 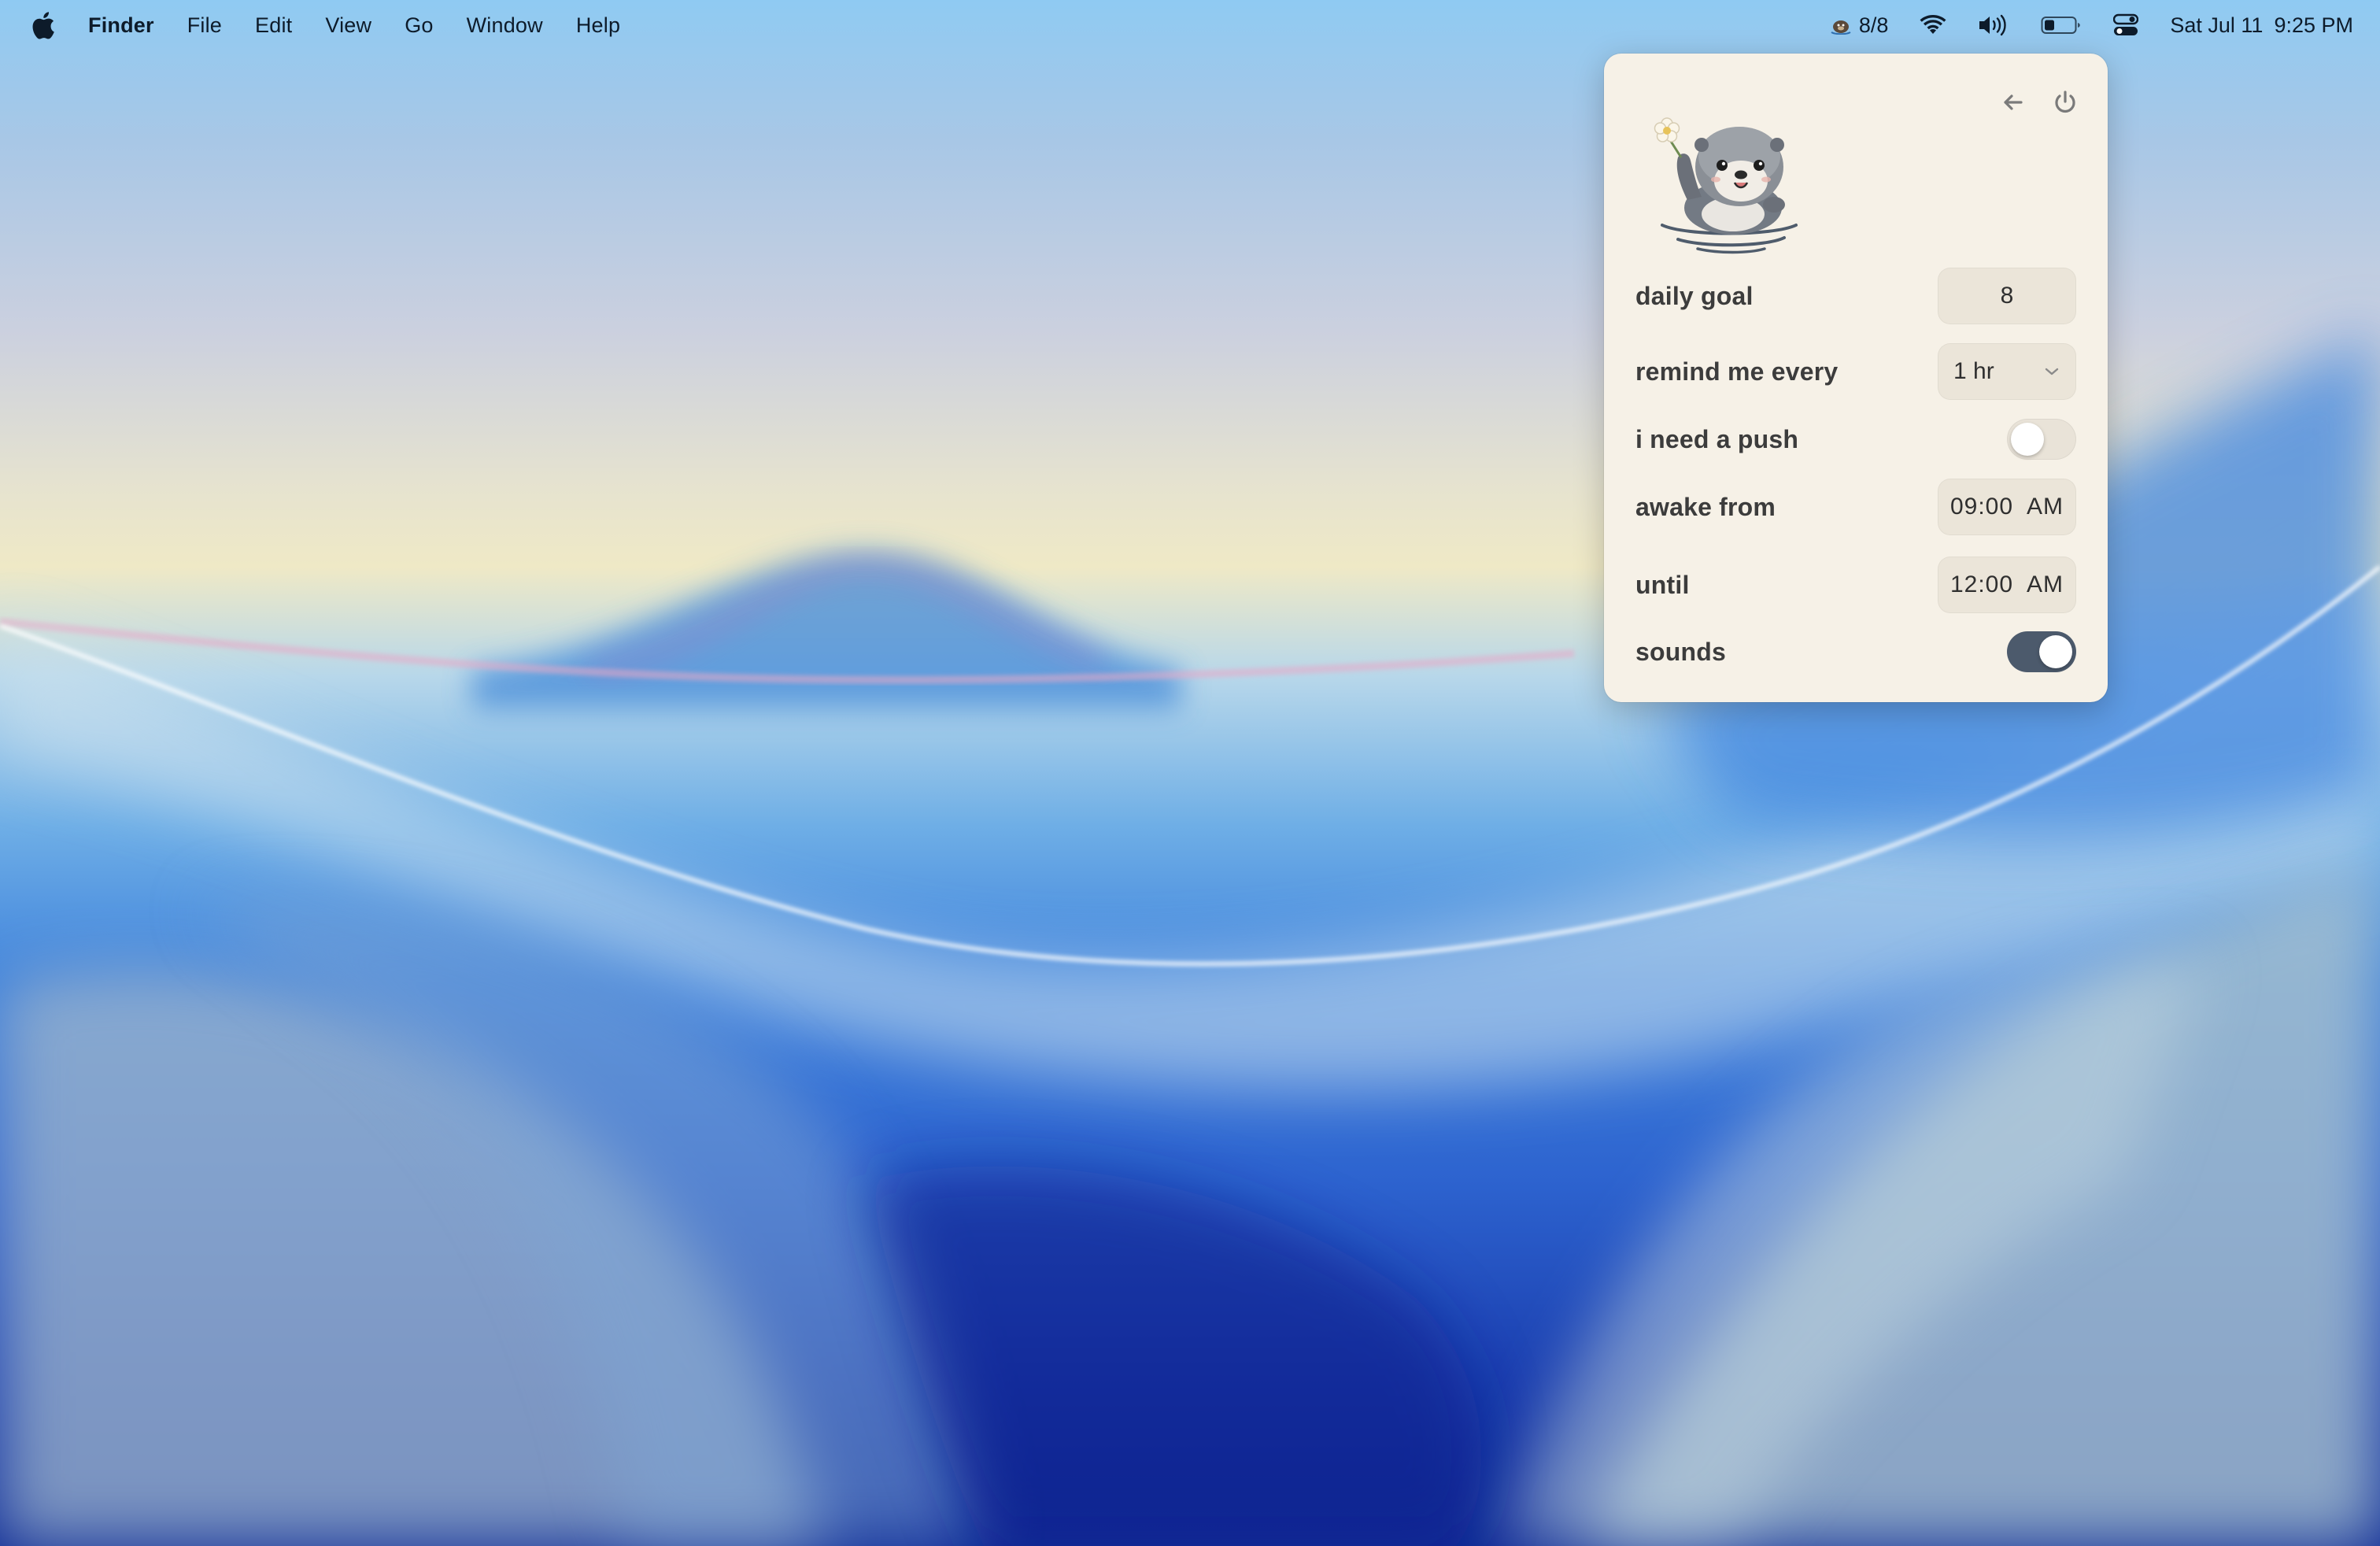 I want to click on sounds-label: sounds, so click(x=1680, y=651).